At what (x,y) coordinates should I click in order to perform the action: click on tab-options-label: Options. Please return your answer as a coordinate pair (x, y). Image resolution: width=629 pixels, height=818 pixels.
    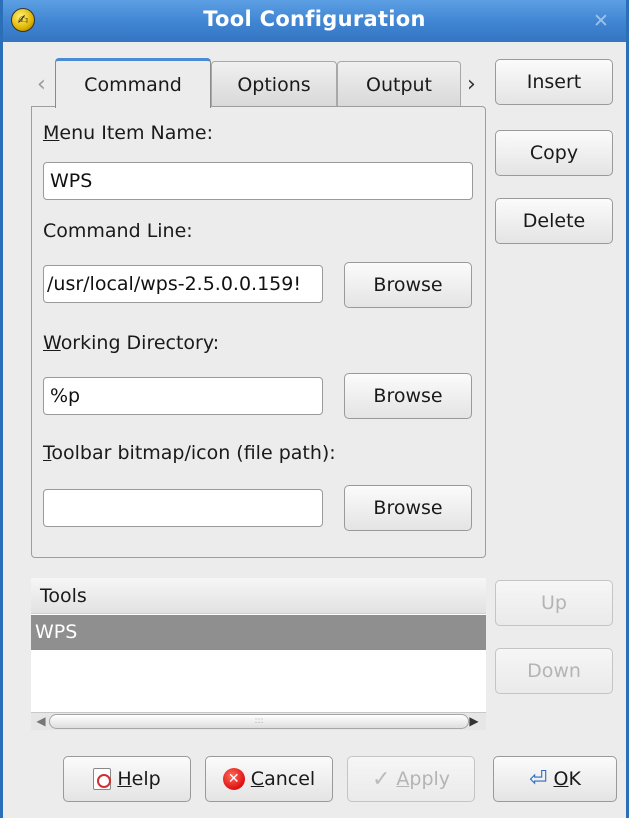
    Looking at the image, I should click on (274, 84).